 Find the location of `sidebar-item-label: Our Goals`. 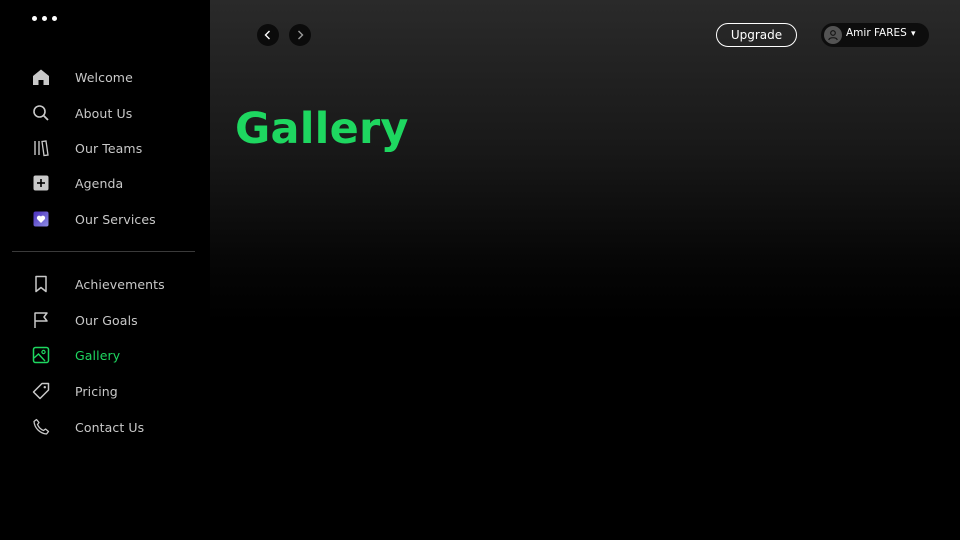

sidebar-item-label: Our Goals is located at coordinates (106, 320).